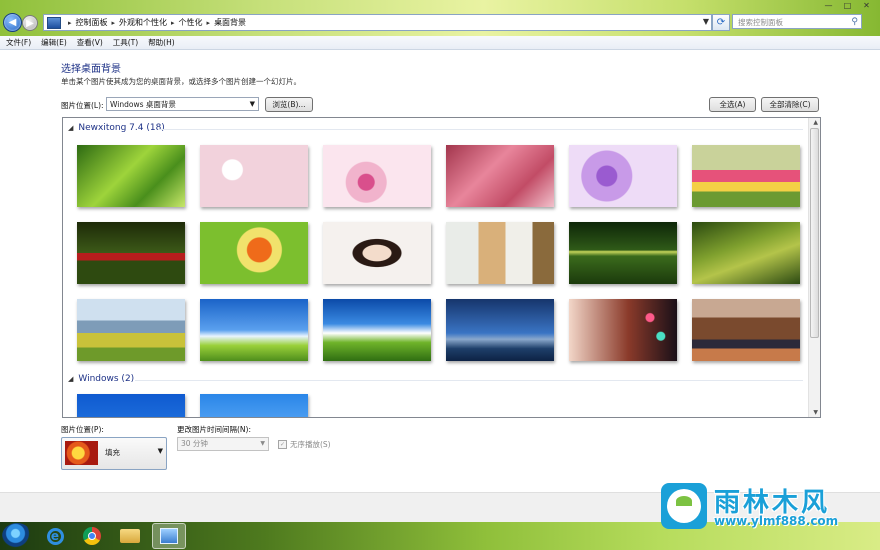 This screenshot has width=880, height=550. Describe the element at coordinates (854, 22) in the screenshot. I see `search-icon: ⚲` at that location.